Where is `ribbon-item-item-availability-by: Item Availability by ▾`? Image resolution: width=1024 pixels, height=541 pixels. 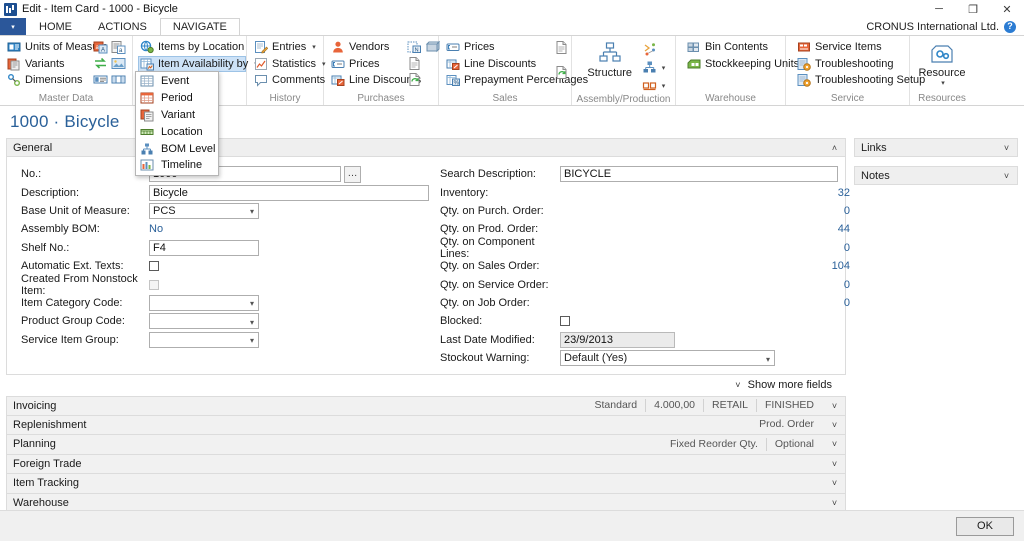 ribbon-item-item-availability-by: Item Availability by ▾ is located at coordinates (198, 63).